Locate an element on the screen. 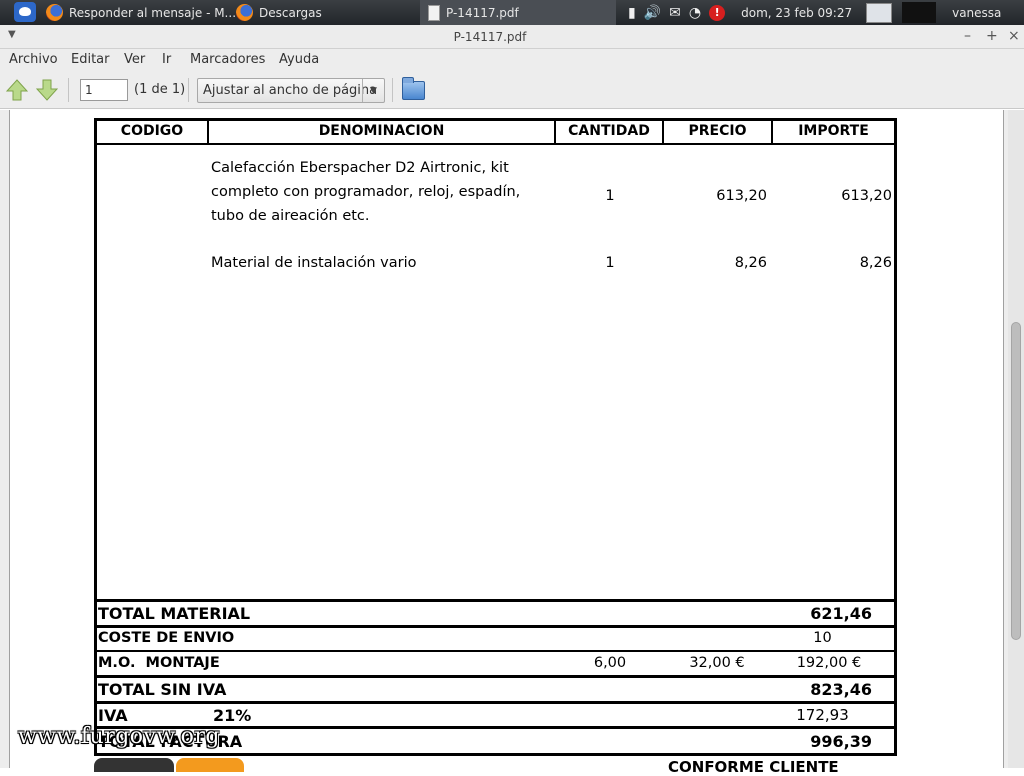 Image resolution: width=1024 pixels, height=776 pixels. maximize-icon: + is located at coordinates (992, 36).